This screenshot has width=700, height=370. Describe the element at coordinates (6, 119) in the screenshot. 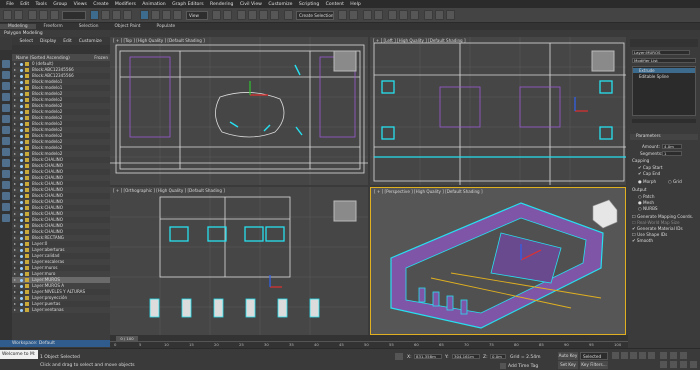

I see `display-spacewarps-icon` at that location.